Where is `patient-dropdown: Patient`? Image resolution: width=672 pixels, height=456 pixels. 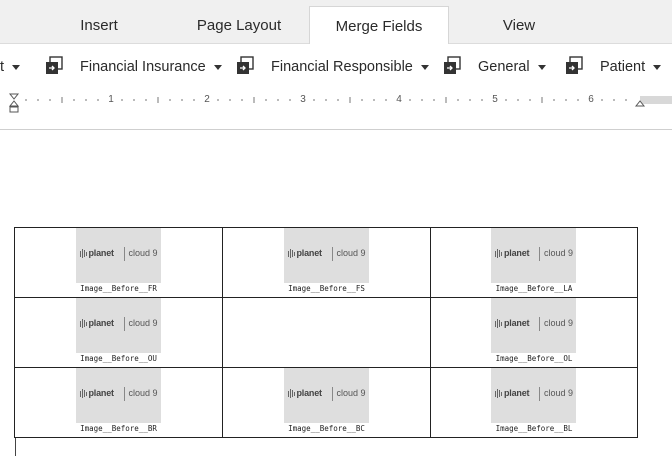
patient-dropdown: Patient is located at coordinates (631, 67).